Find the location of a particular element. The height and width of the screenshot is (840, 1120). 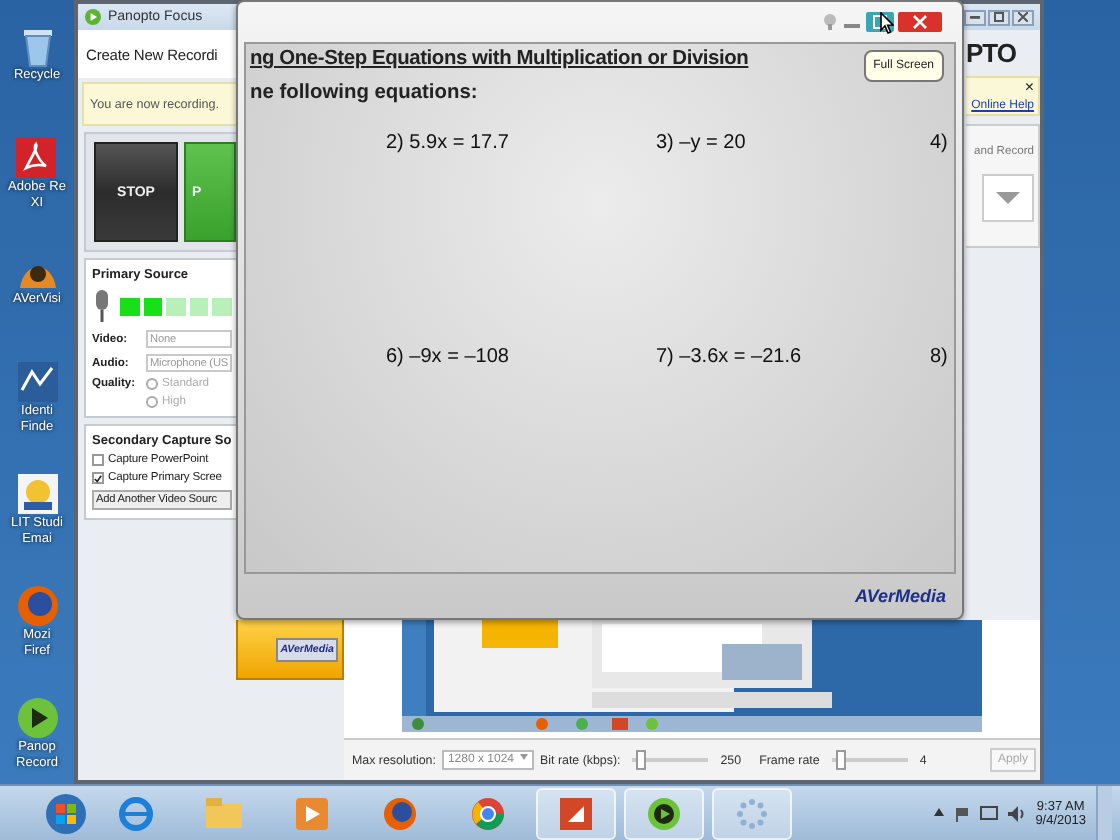

checkmark-icon is located at coordinates (98, 478).